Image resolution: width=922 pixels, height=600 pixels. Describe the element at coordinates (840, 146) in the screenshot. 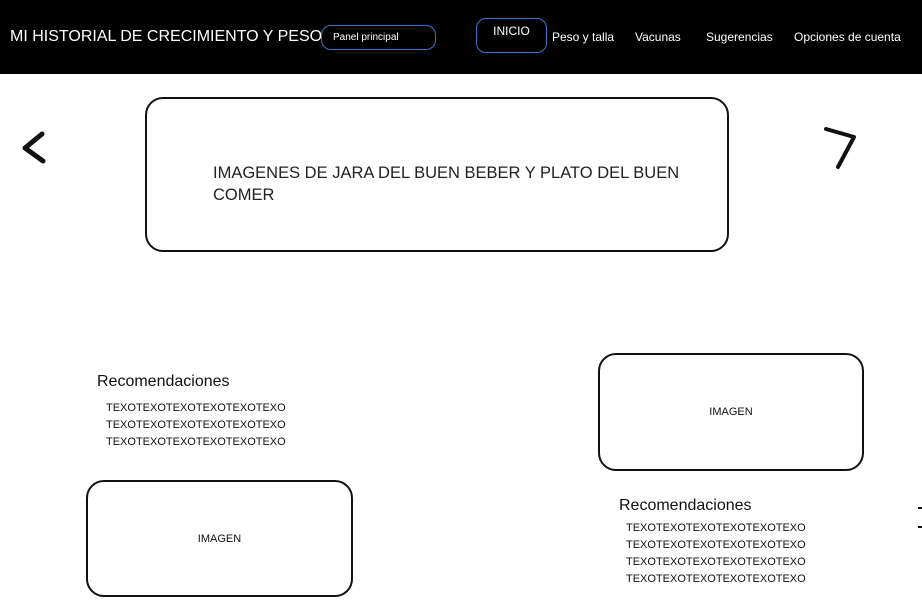

I see `chevron-right-icon` at that location.